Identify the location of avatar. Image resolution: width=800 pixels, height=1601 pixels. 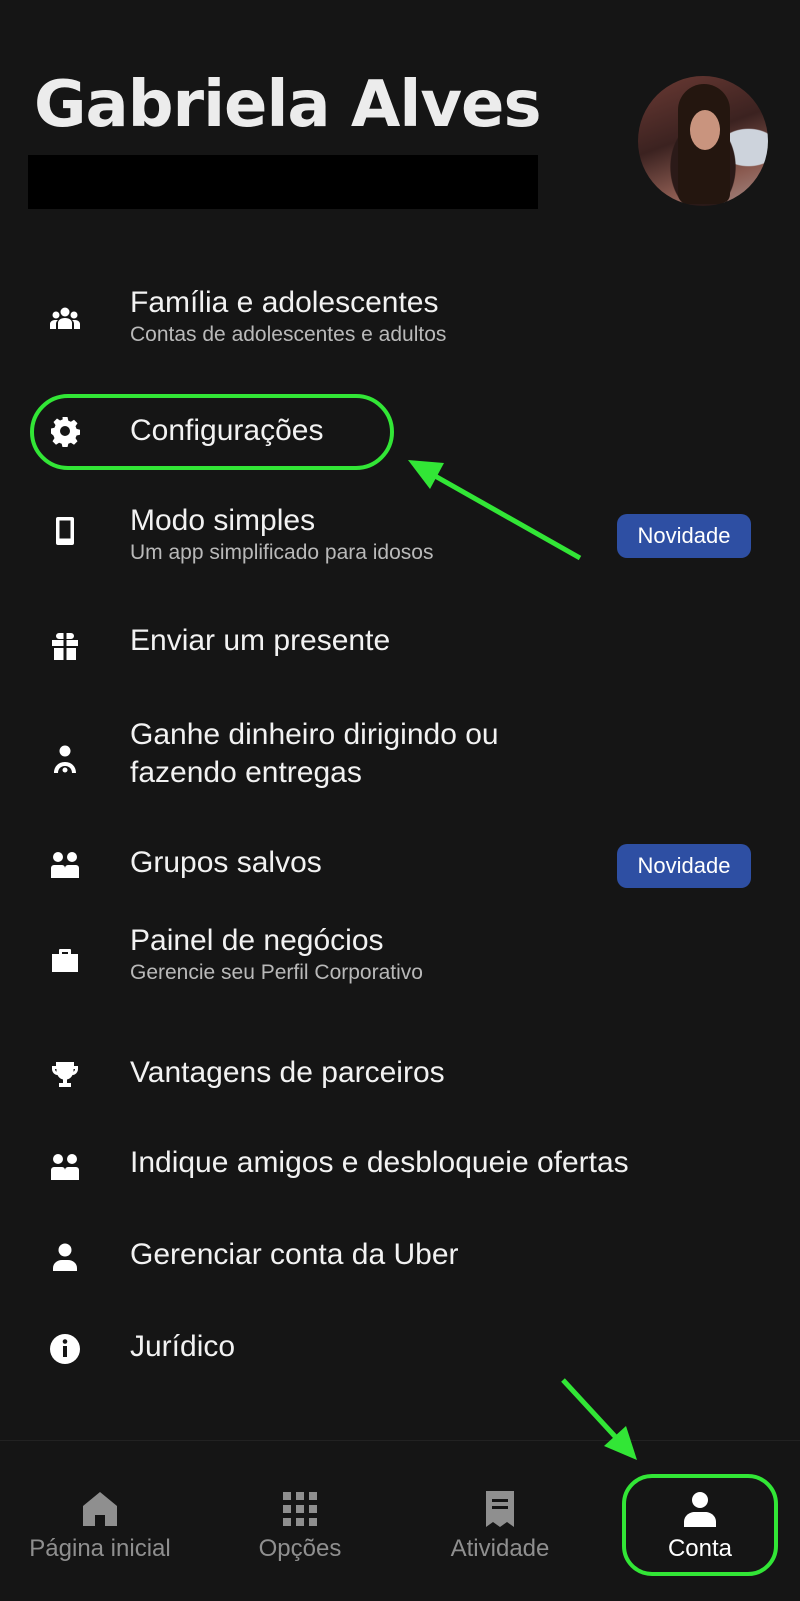
(703, 141).